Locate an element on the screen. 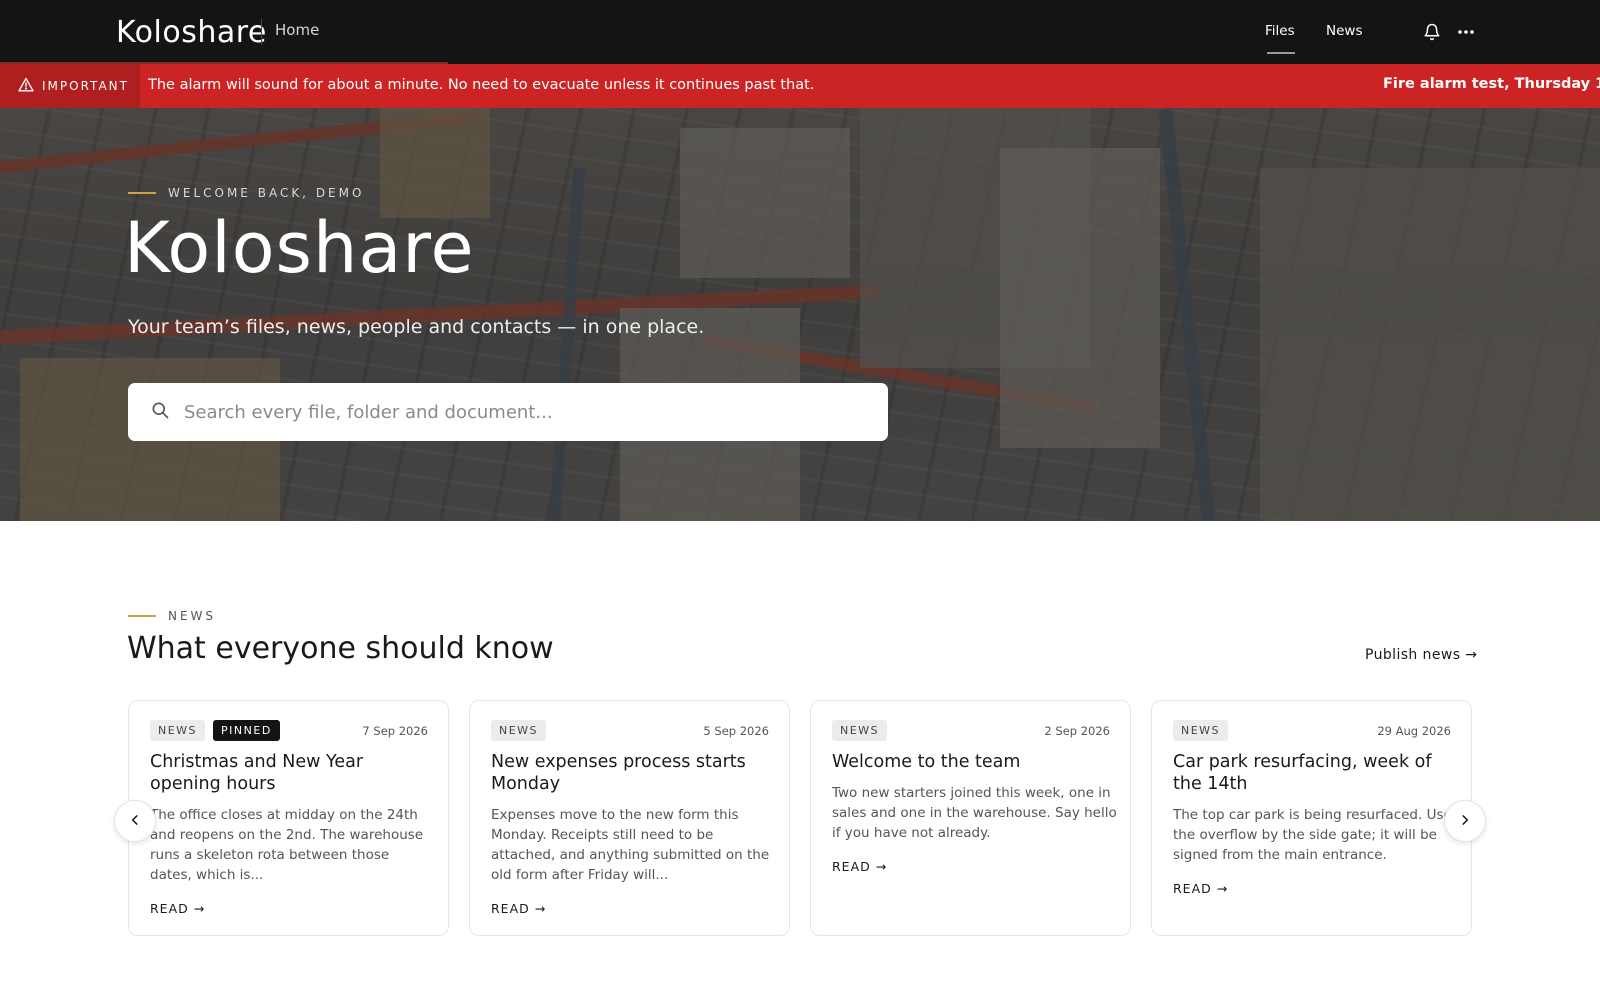 This screenshot has width=1600, height=1000. search-bar is located at coordinates (508, 412).